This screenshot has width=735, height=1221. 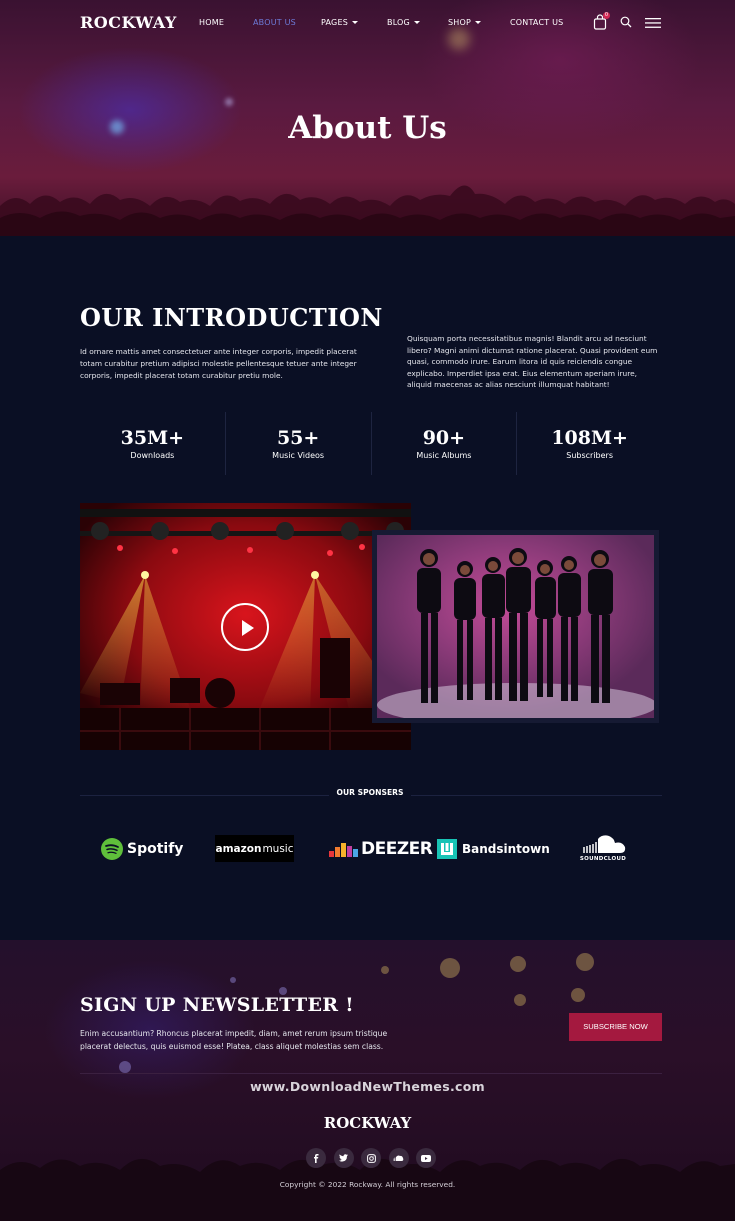 I want to click on bandsintown-wordmark: Bandsintown, so click(x=506, y=849).